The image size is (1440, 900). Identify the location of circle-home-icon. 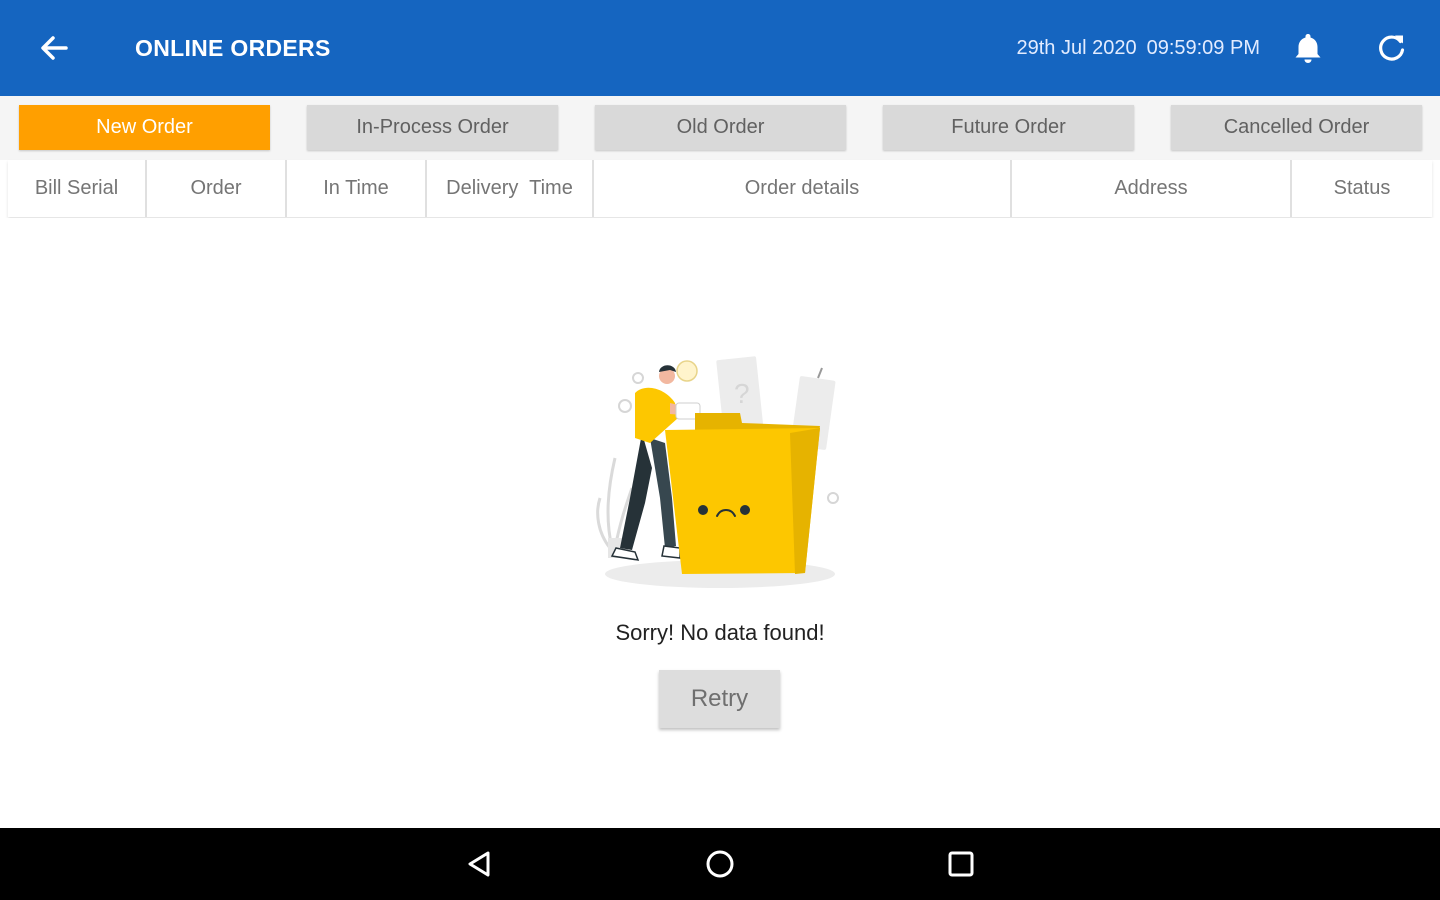
(720, 864).